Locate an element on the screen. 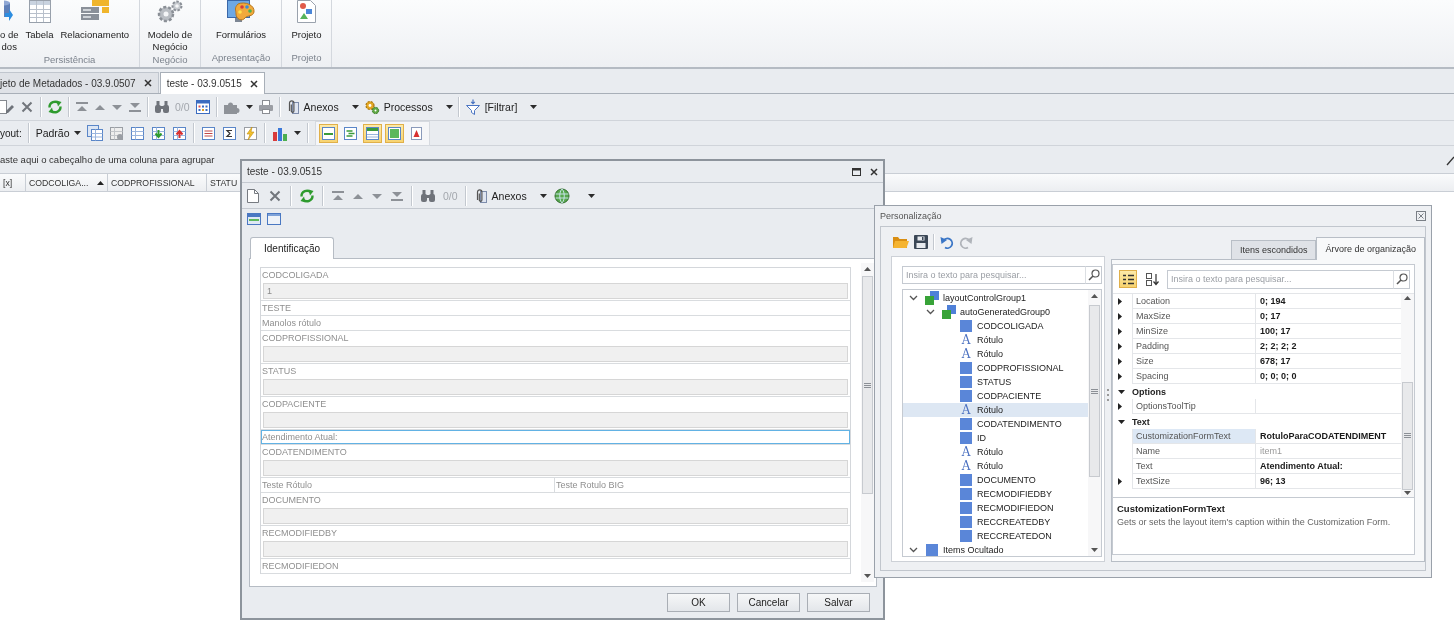  column-header: CODPROFISSIONAL is located at coordinates (157, 182).